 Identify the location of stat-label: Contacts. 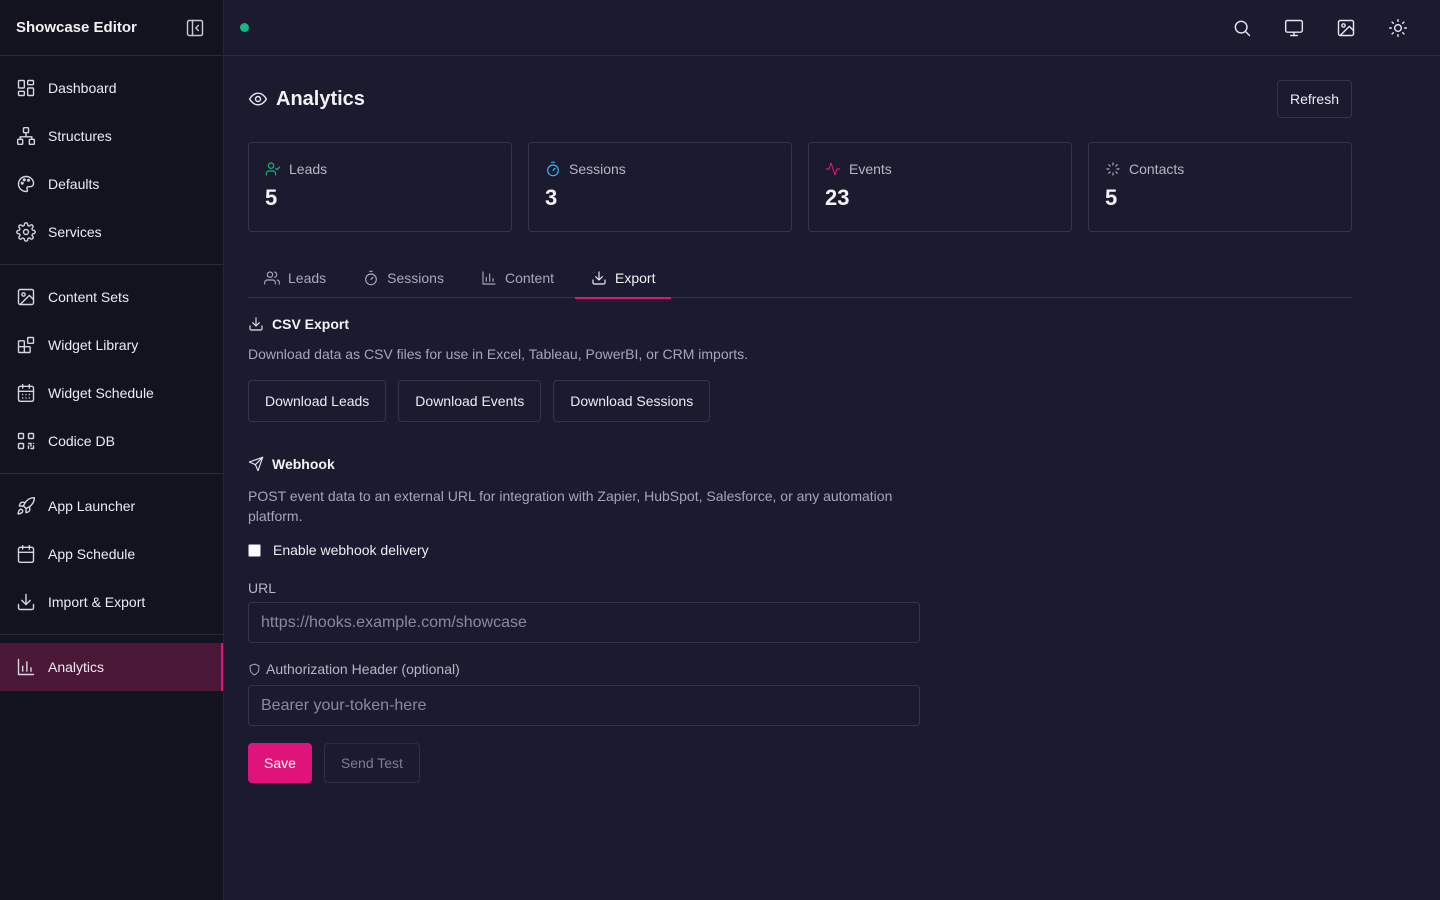
(1157, 169).